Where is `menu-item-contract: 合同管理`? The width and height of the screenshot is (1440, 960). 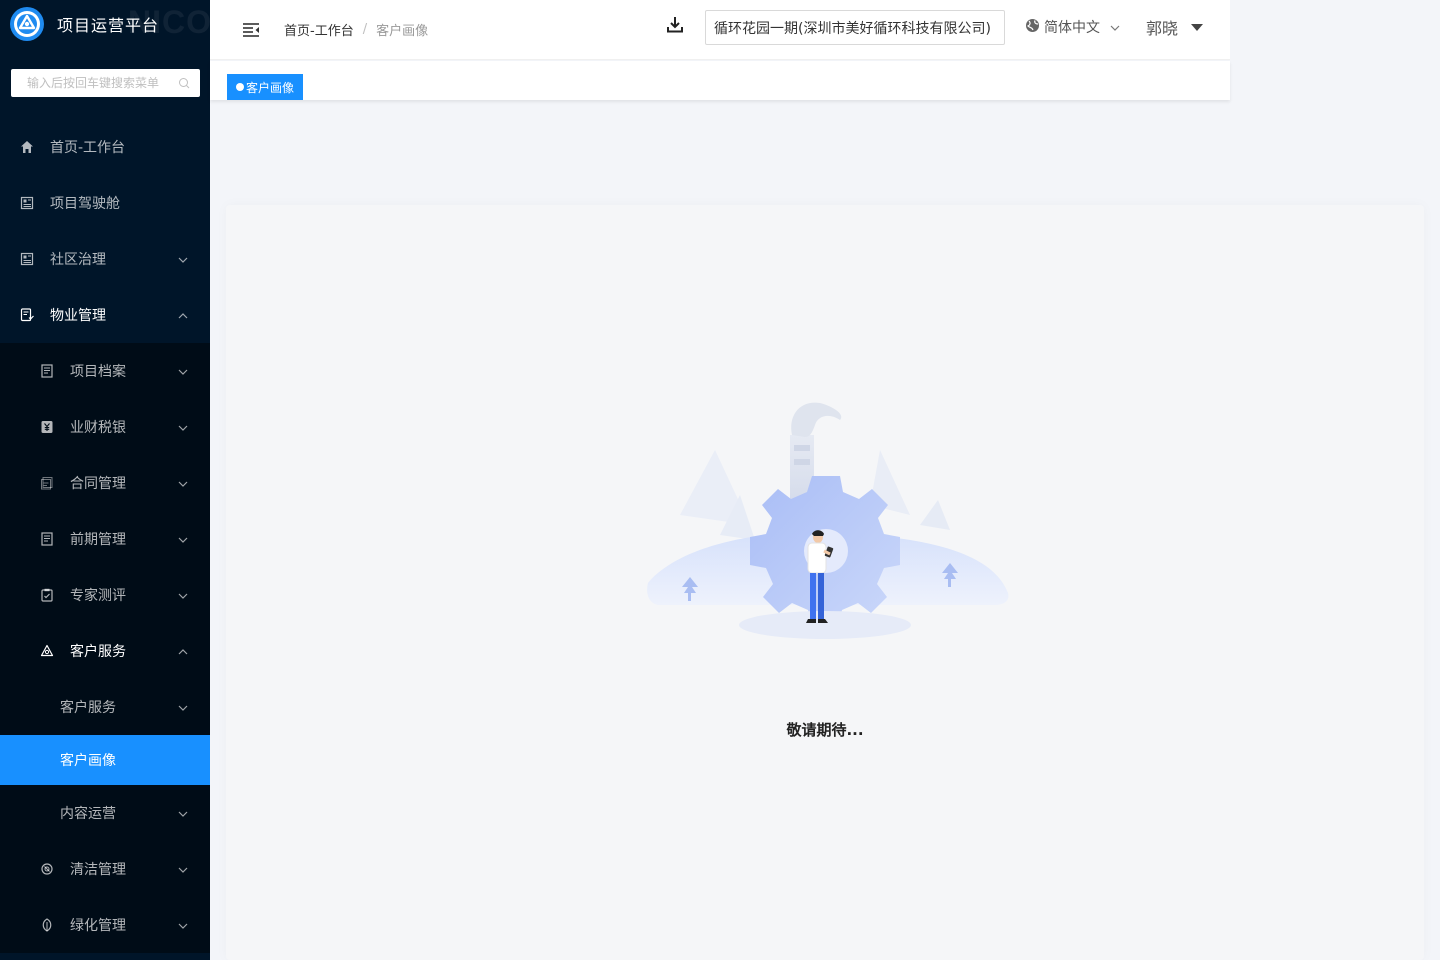 menu-item-contract: 合同管理 is located at coordinates (105, 483).